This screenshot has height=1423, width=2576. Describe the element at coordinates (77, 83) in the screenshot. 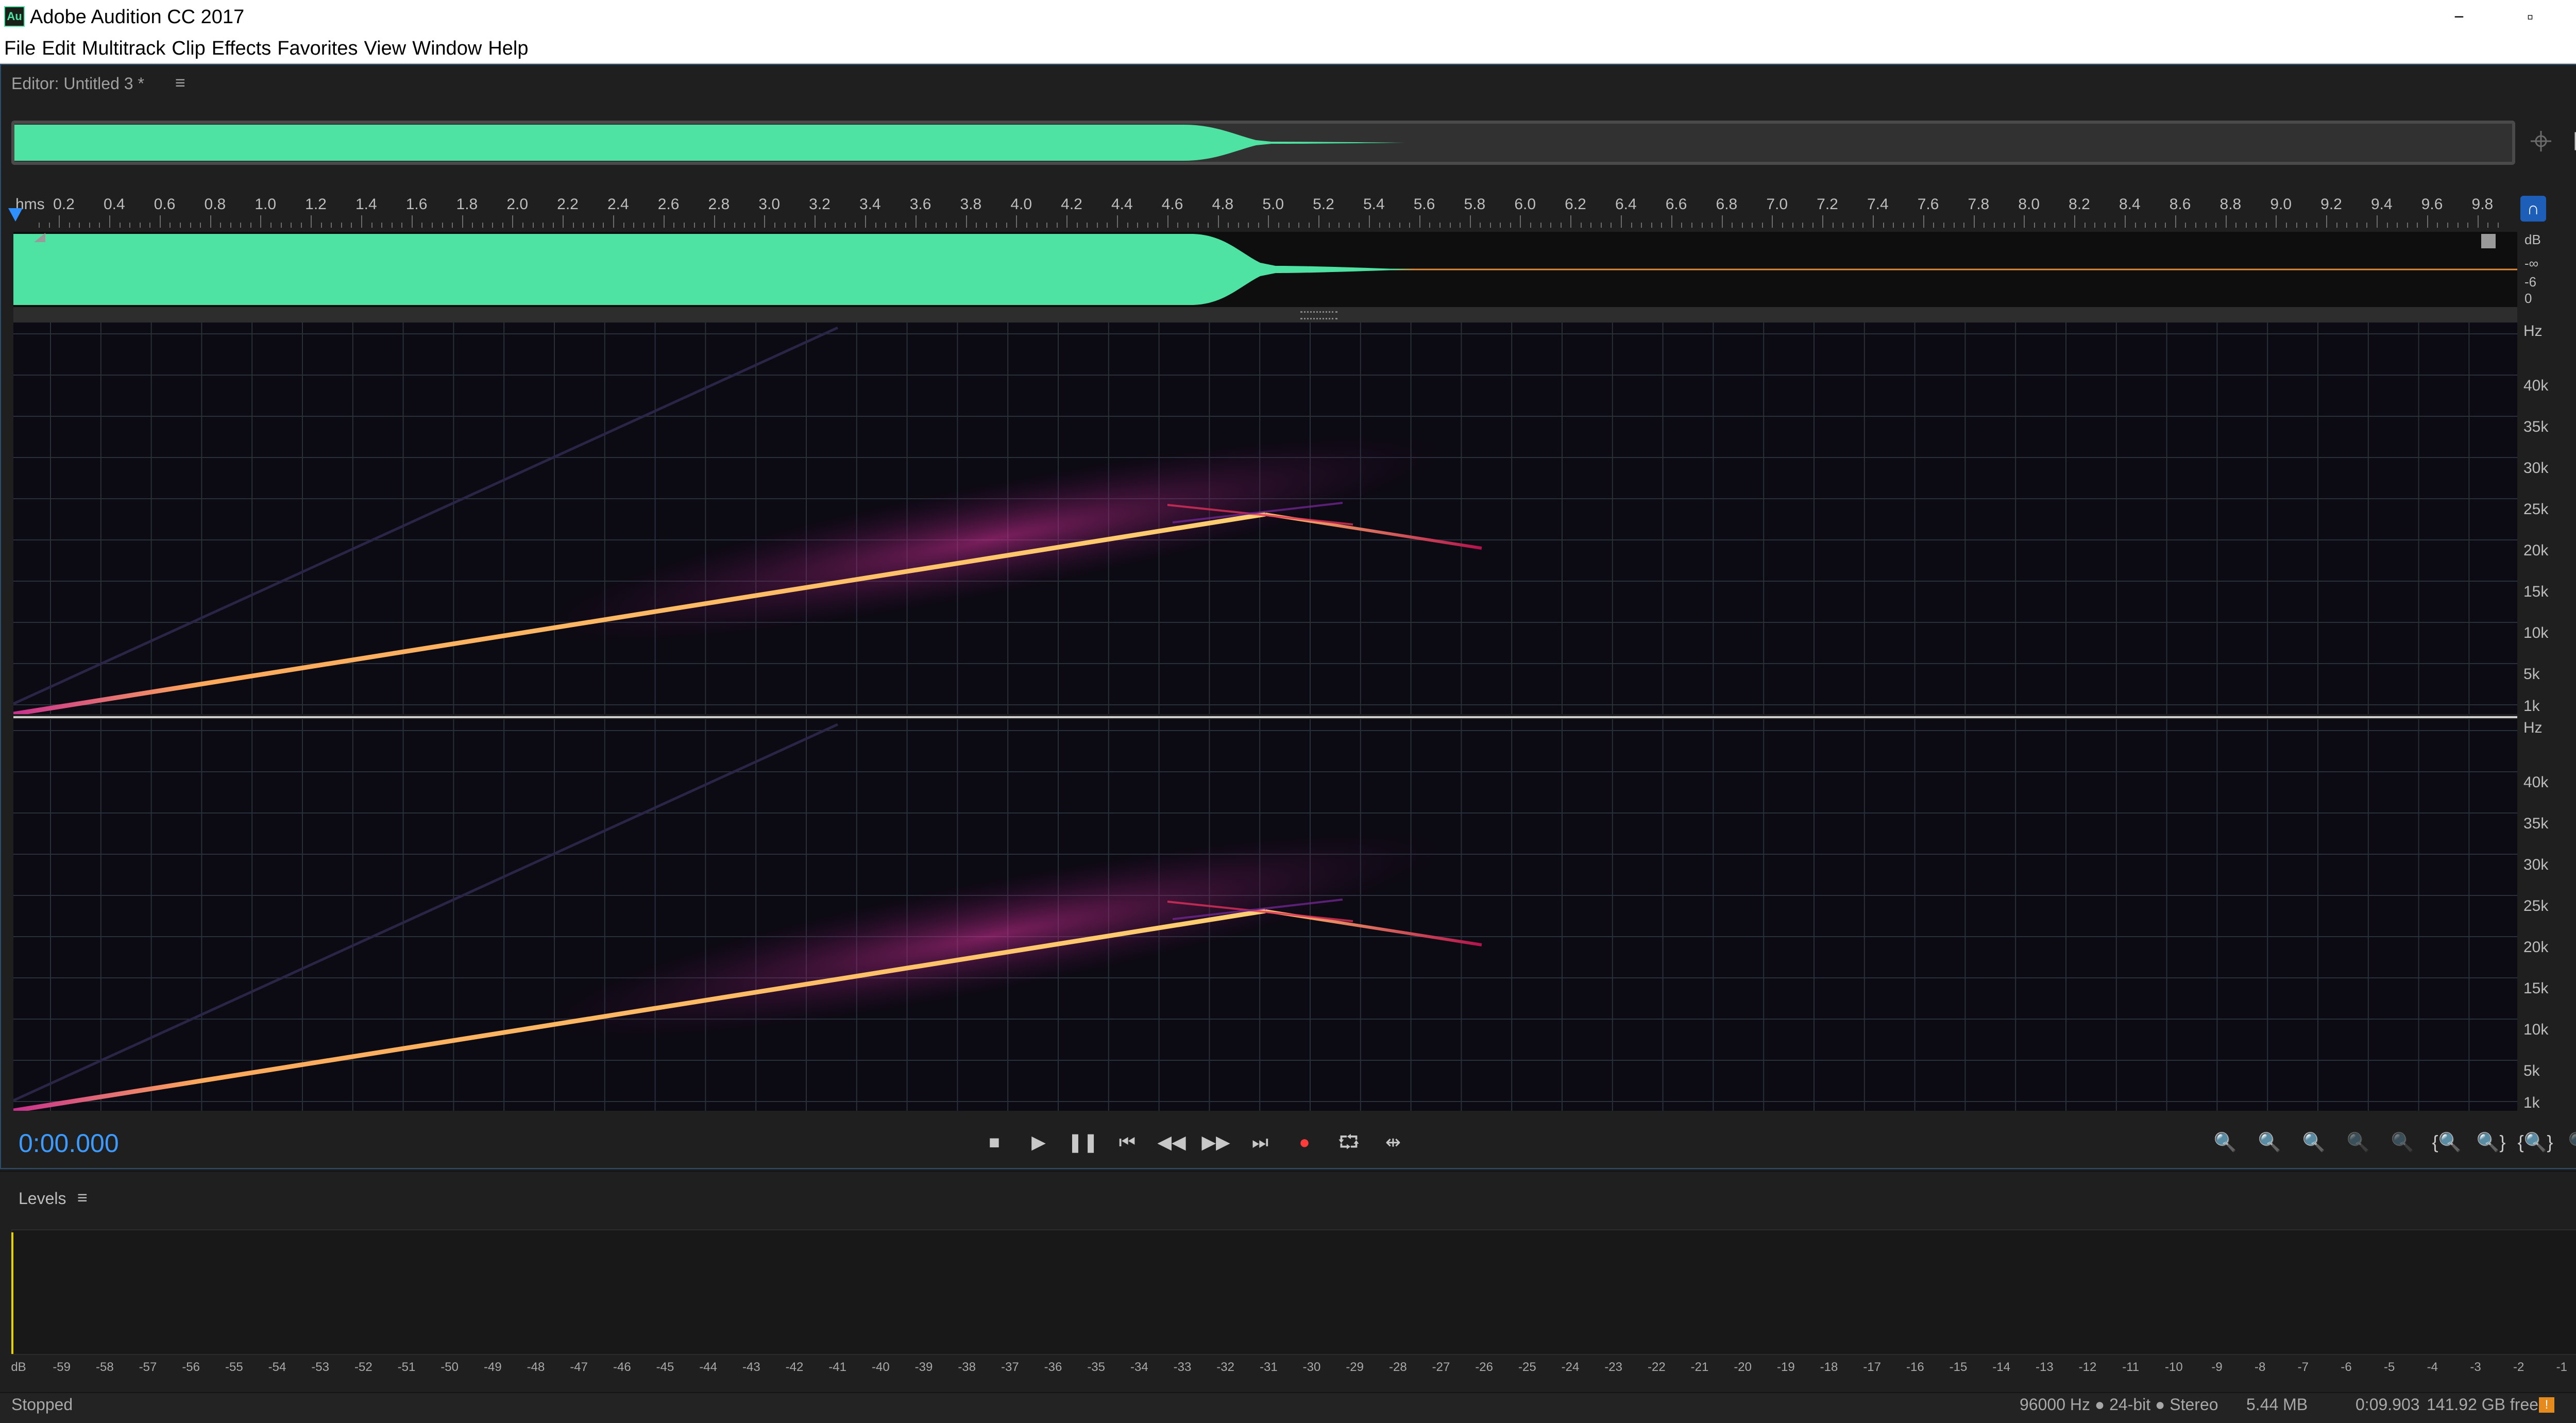

I see `editor-tab: Editor: Untitled 3 *` at that location.